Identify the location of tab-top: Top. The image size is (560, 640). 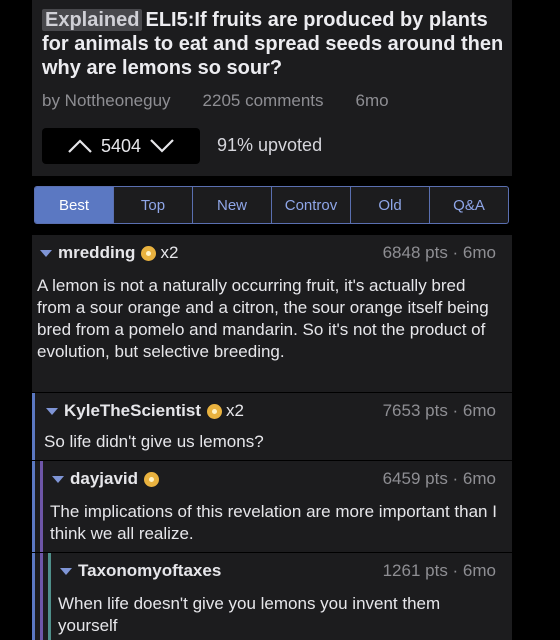
(153, 205).